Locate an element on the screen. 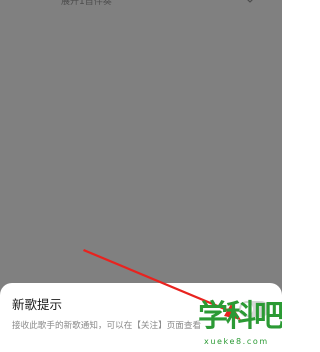 This screenshot has height=352, width=320. expand-accompaniment-row: 展开1首伴奏 is located at coordinates (141, 4).